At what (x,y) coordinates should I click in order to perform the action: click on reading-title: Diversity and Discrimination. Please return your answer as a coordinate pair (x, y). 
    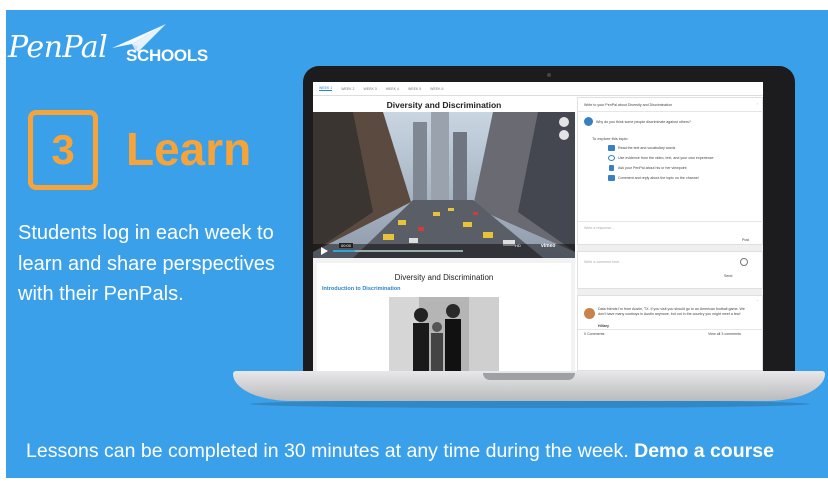
    Looking at the image, I should click on (444, 277).